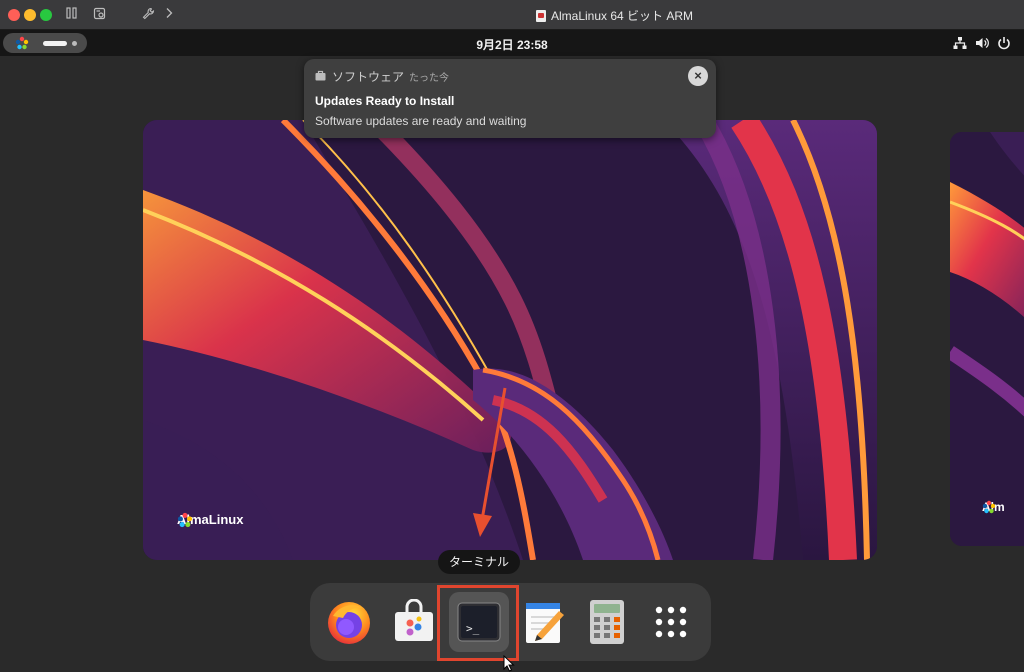 The image size is (1024, 672). Describe the element at coordinates (1004, 43) in the screenshot. I see `power-icon` at that location.